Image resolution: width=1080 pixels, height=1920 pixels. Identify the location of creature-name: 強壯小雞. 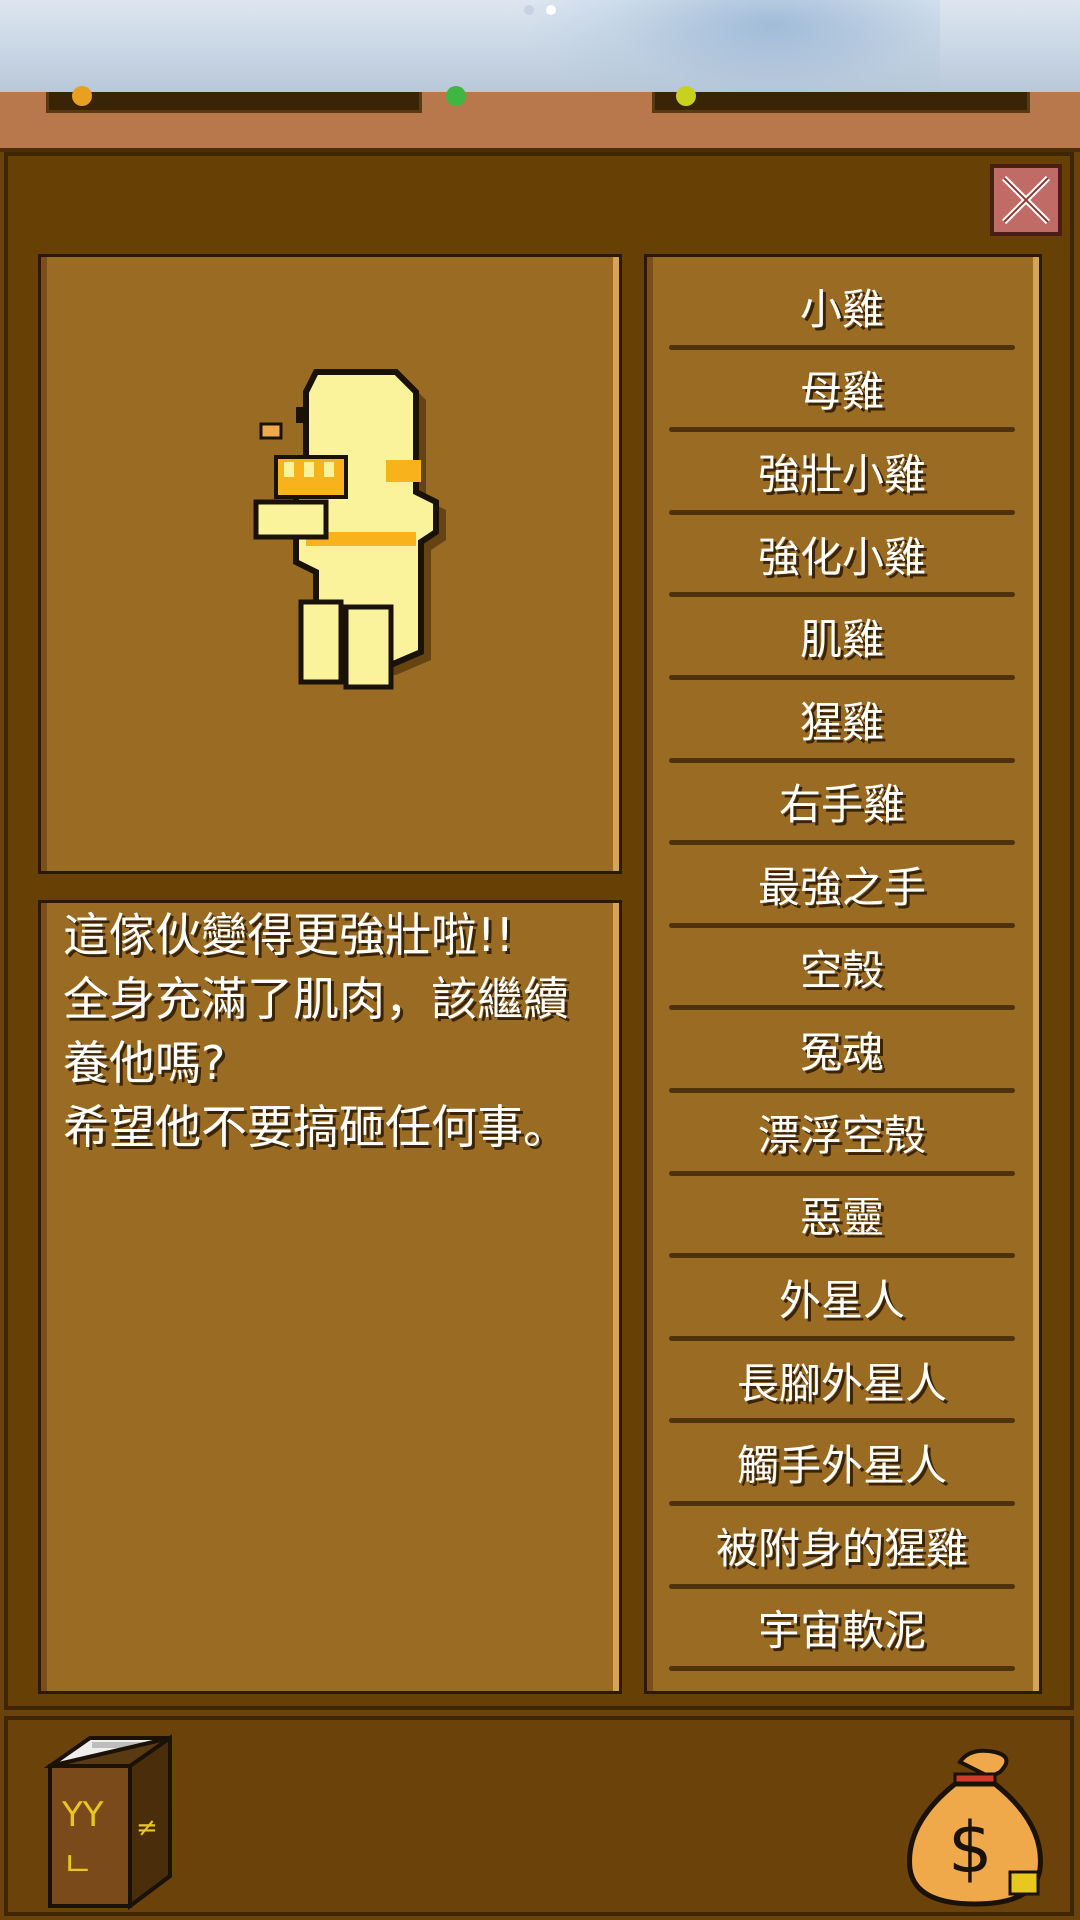
(841, 474).